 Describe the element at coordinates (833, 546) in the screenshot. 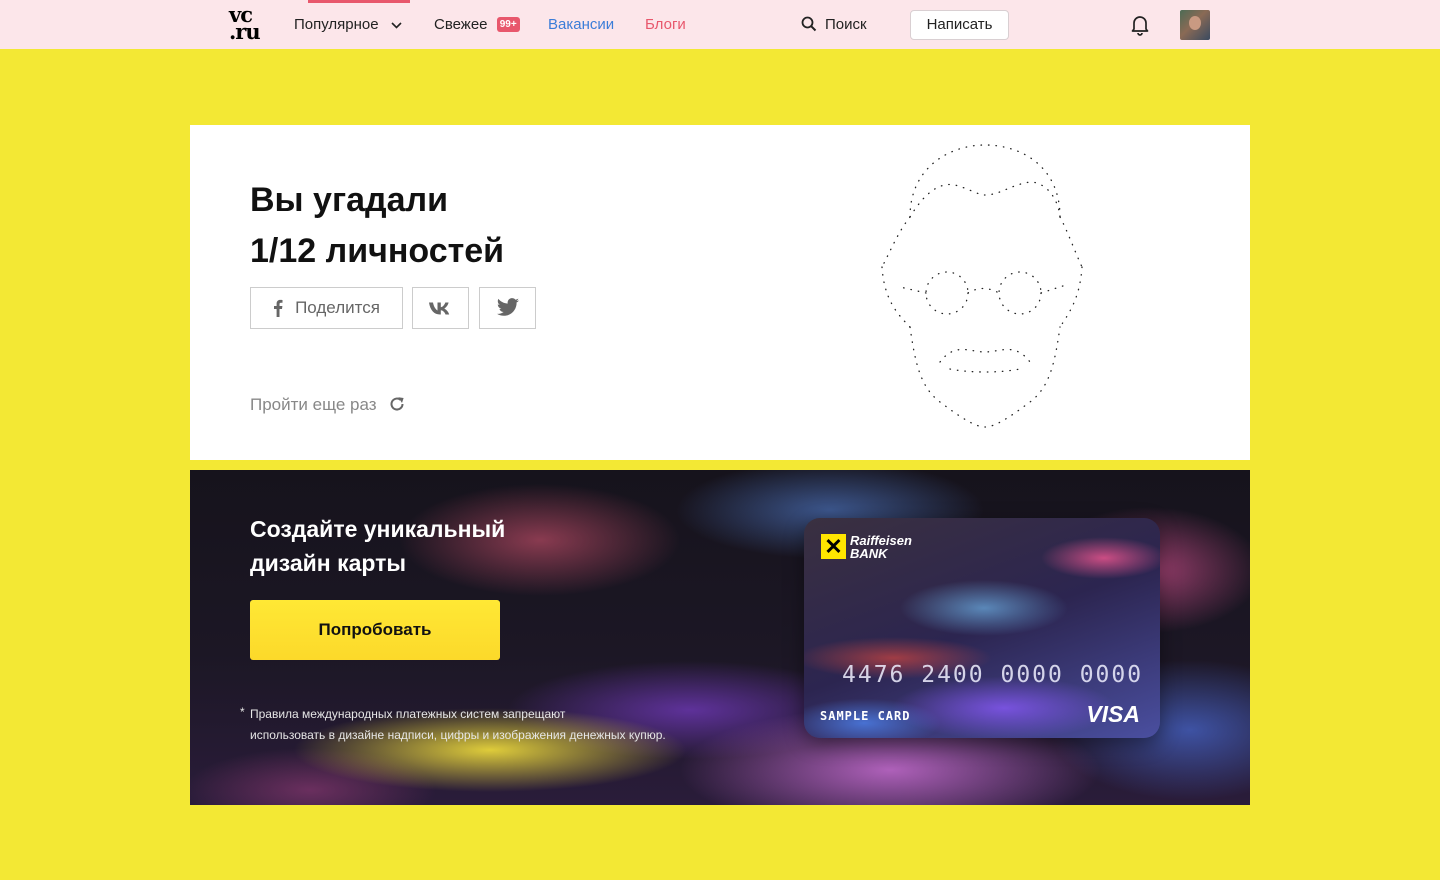

I see `raiffeisen-mark-icon: ✕` at that location.